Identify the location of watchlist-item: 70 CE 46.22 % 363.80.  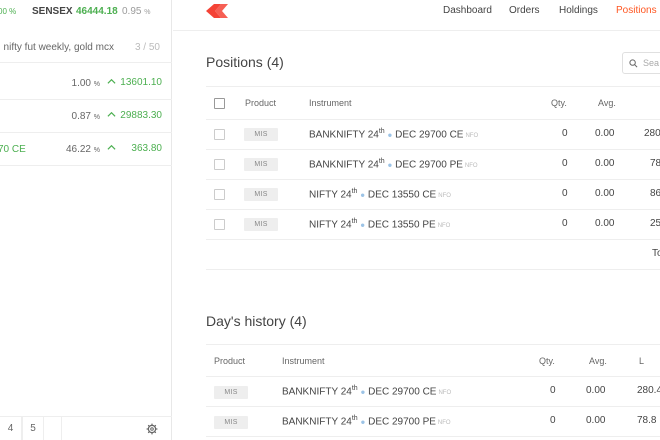
(86, 149).